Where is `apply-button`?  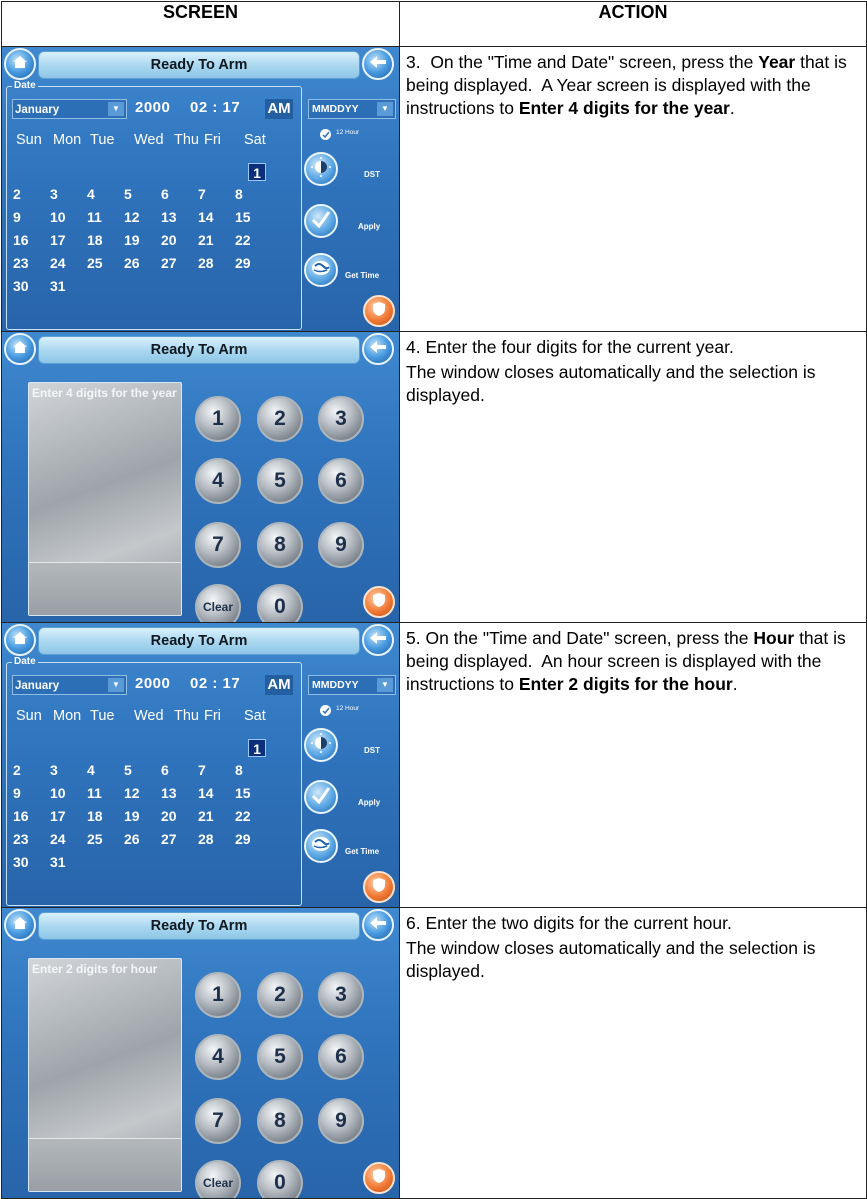 apply-button is located at coordinates (321, 221).